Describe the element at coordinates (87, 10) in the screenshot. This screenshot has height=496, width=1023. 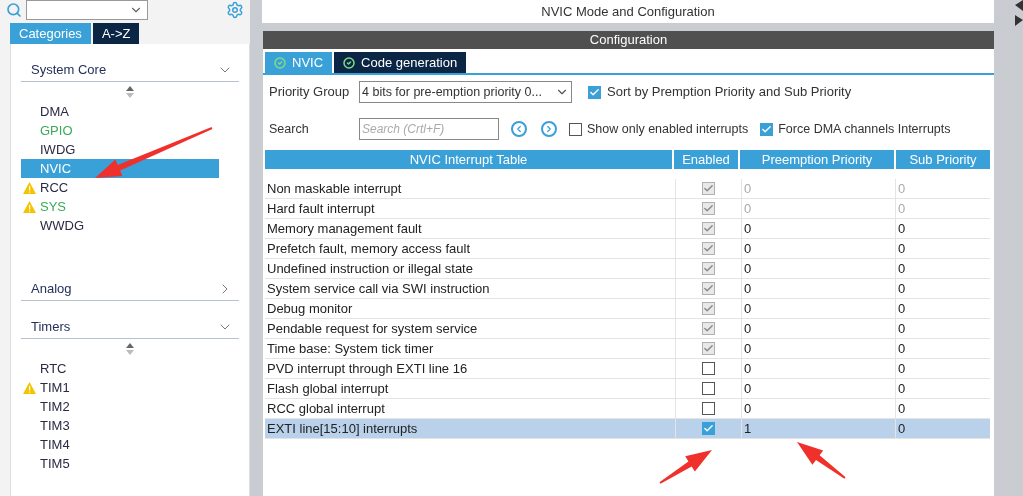
I see `search-combo-field` at that location.